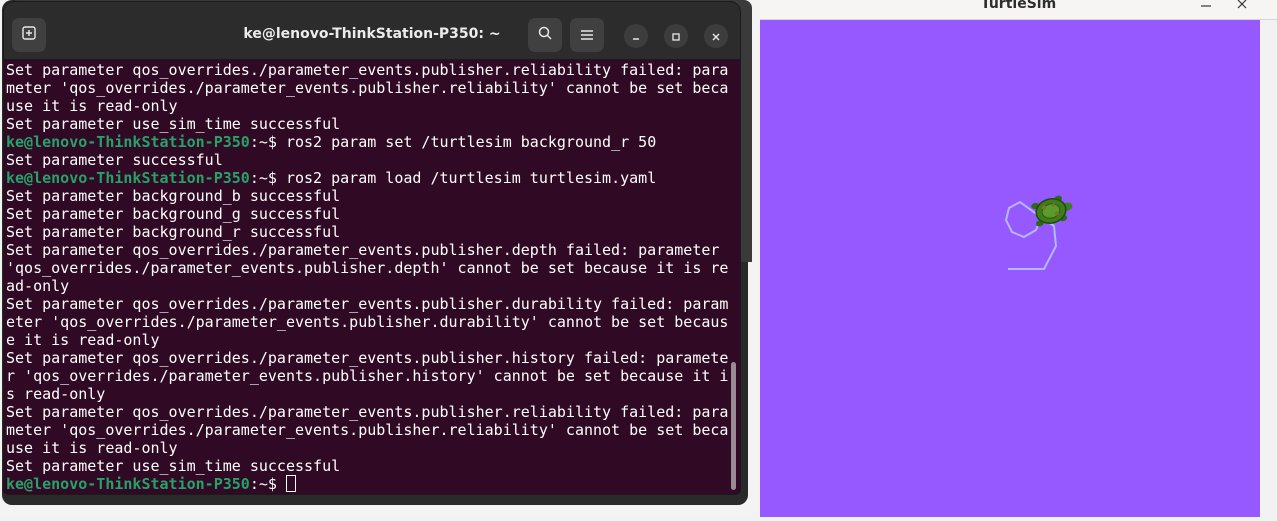 This screenshot has height=521, width=1277. Describe the element at coordinates (173, 232) in the screenshot. I see `output-text: Set parameter background_r successful` at that location.